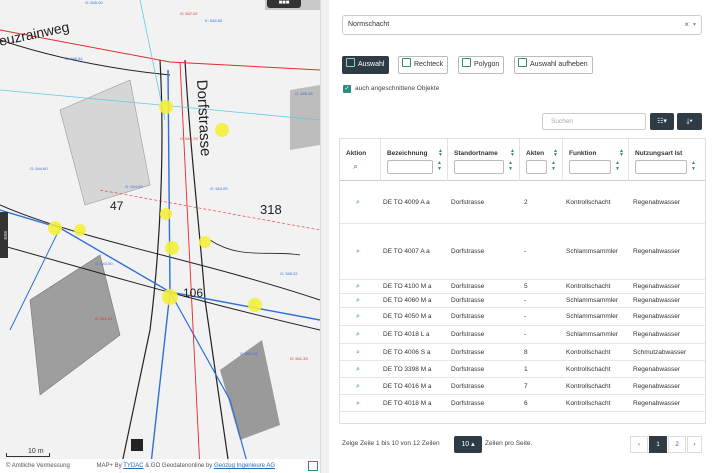 This screenshot has width=720, height=473. Describe the element at coordinates (214, 20) in the screenshot. I see `svg-text: K: 545.50` at that location.